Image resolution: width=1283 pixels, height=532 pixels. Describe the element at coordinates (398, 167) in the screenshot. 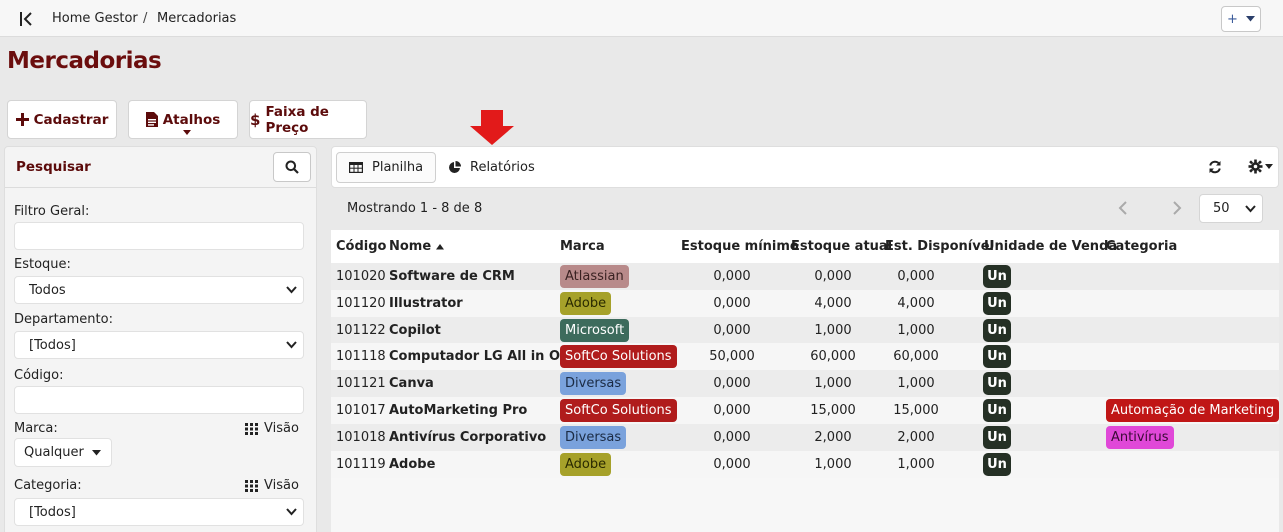

I see `tab-planilha-label: Planilha` at that location.